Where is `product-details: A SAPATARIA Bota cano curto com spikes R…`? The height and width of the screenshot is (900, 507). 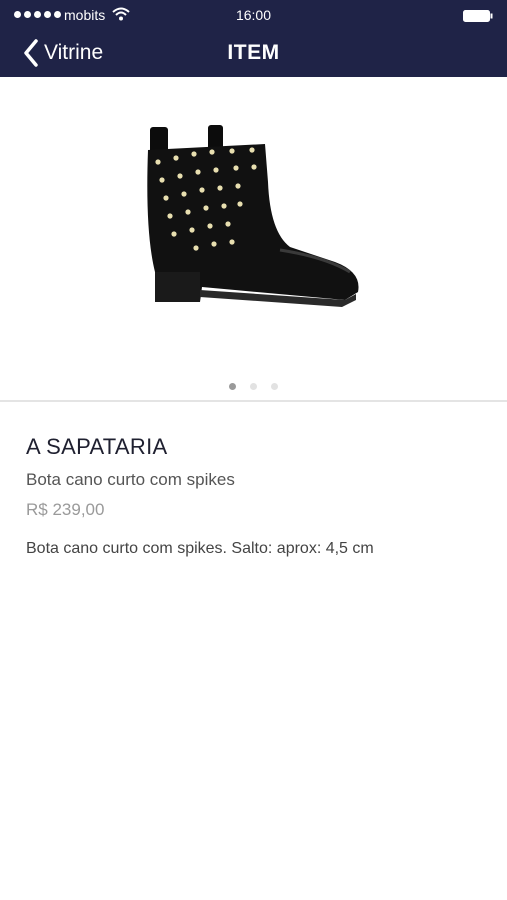
product-details: A SAPATARIA Bota cano curto com spikes R… is located at coordinates (256, 496).